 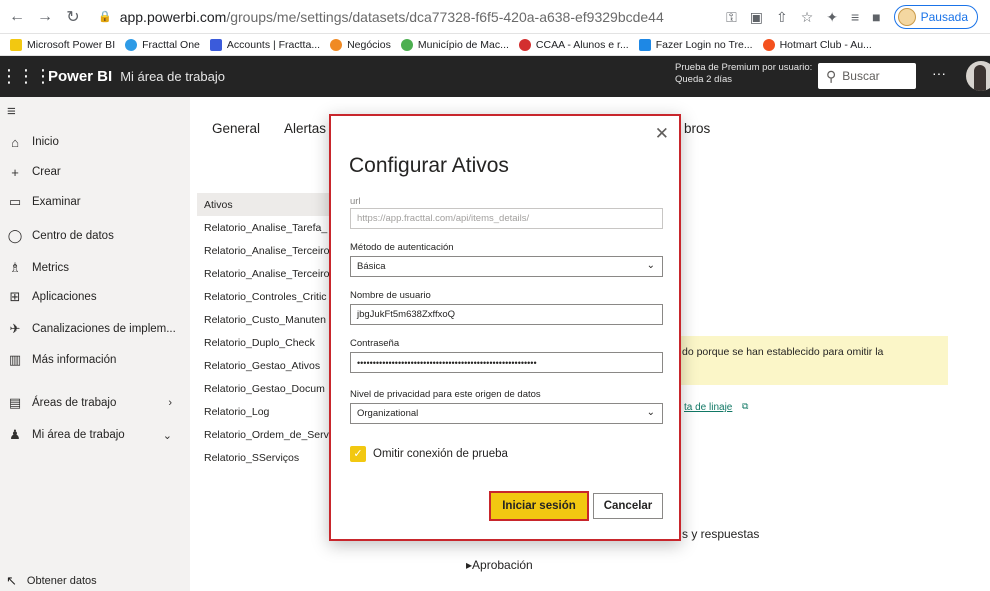 I want to click on back-icon: ←, so click(x=17, y=17).